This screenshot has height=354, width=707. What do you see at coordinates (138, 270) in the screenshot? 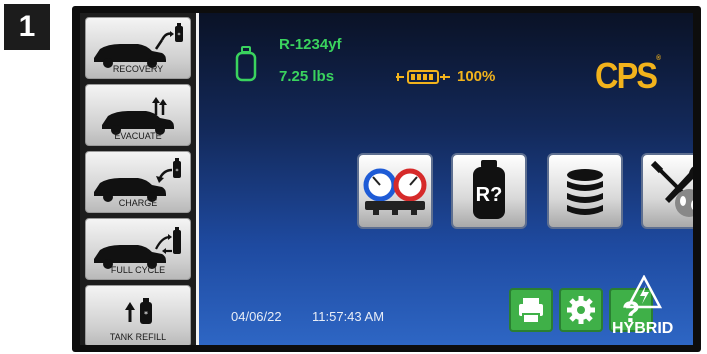
I see `sidebar-item-label: FULL CYCLE` at bounding box center [138, 270].